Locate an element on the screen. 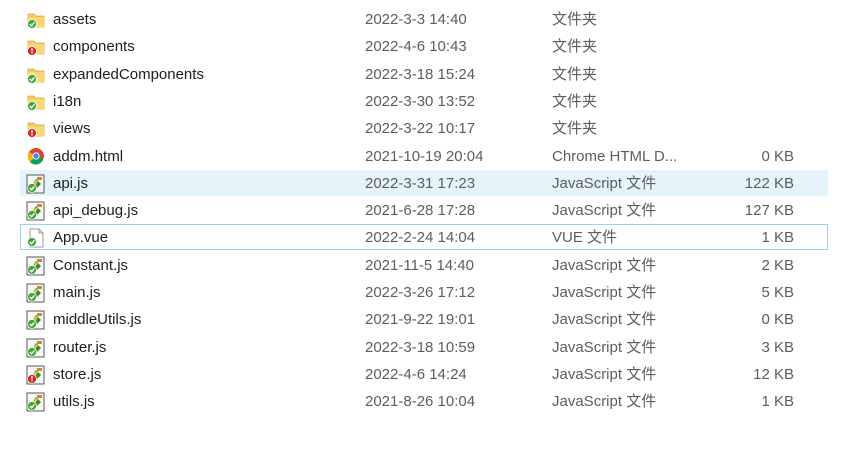  file-name: assets is located at coordinates (75, 19).